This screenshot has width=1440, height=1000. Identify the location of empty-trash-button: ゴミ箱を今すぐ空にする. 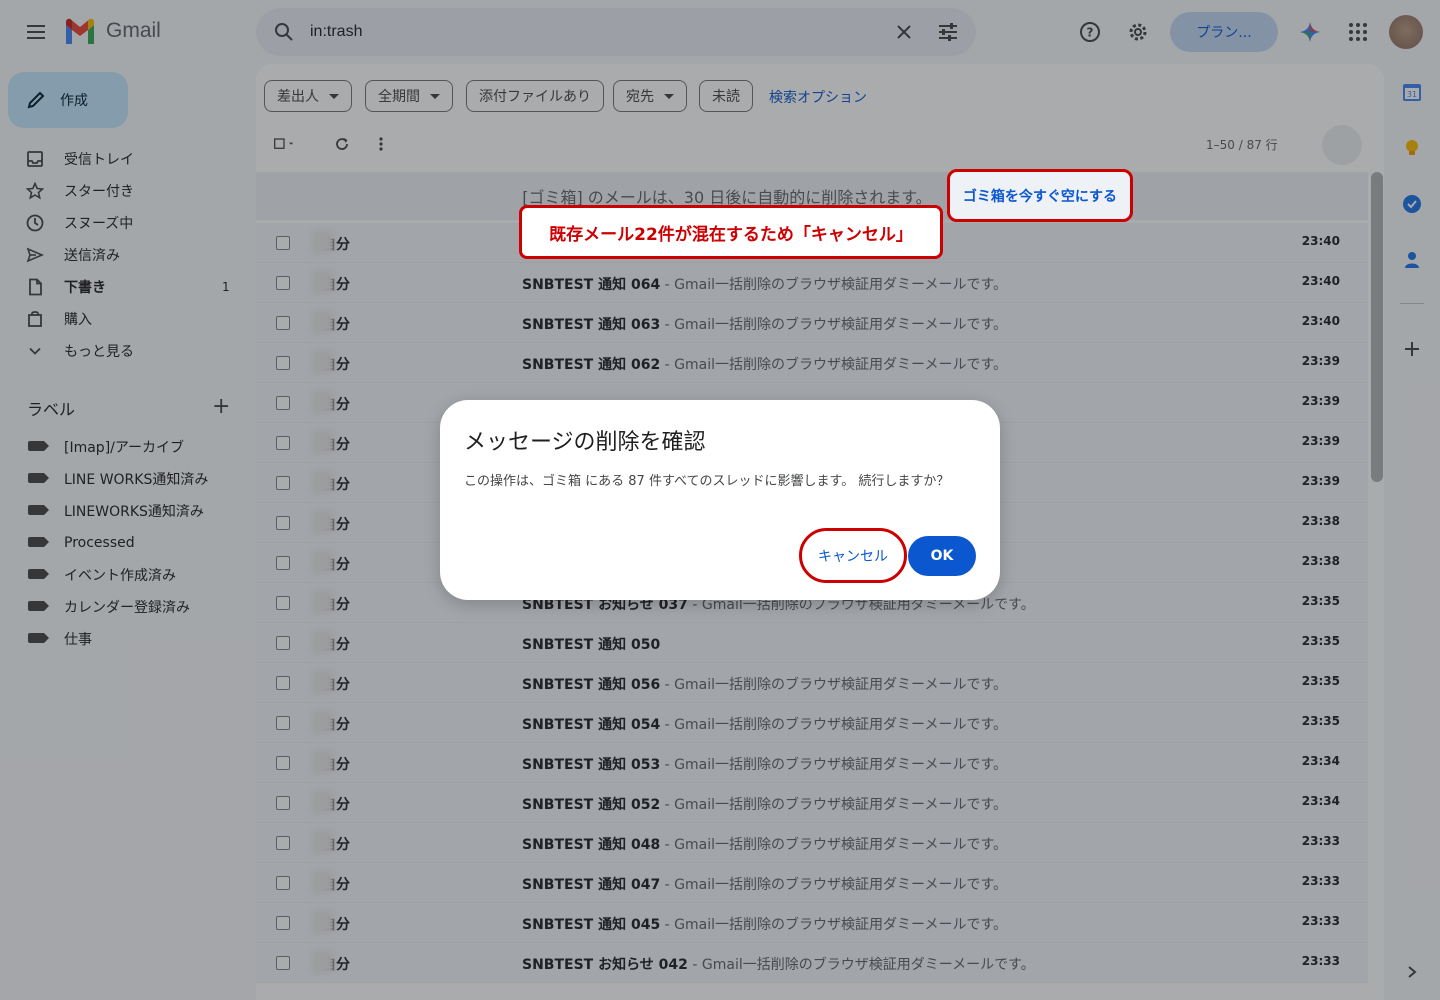
(1040, 195).